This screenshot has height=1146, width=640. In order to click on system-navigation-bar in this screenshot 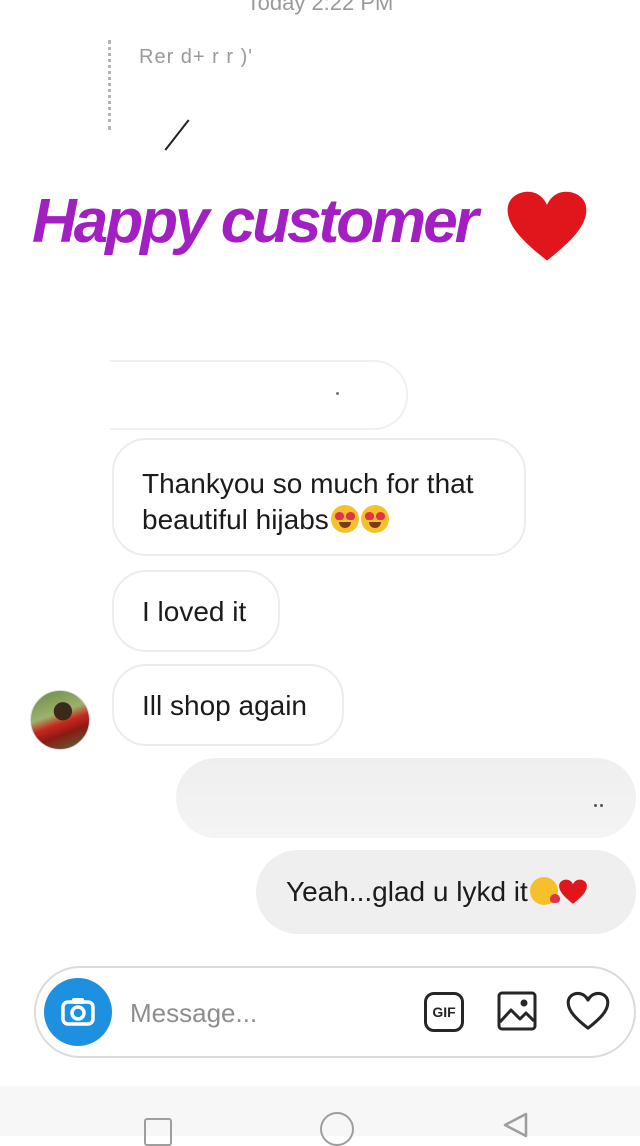, I will do `click(320, 1116)`.